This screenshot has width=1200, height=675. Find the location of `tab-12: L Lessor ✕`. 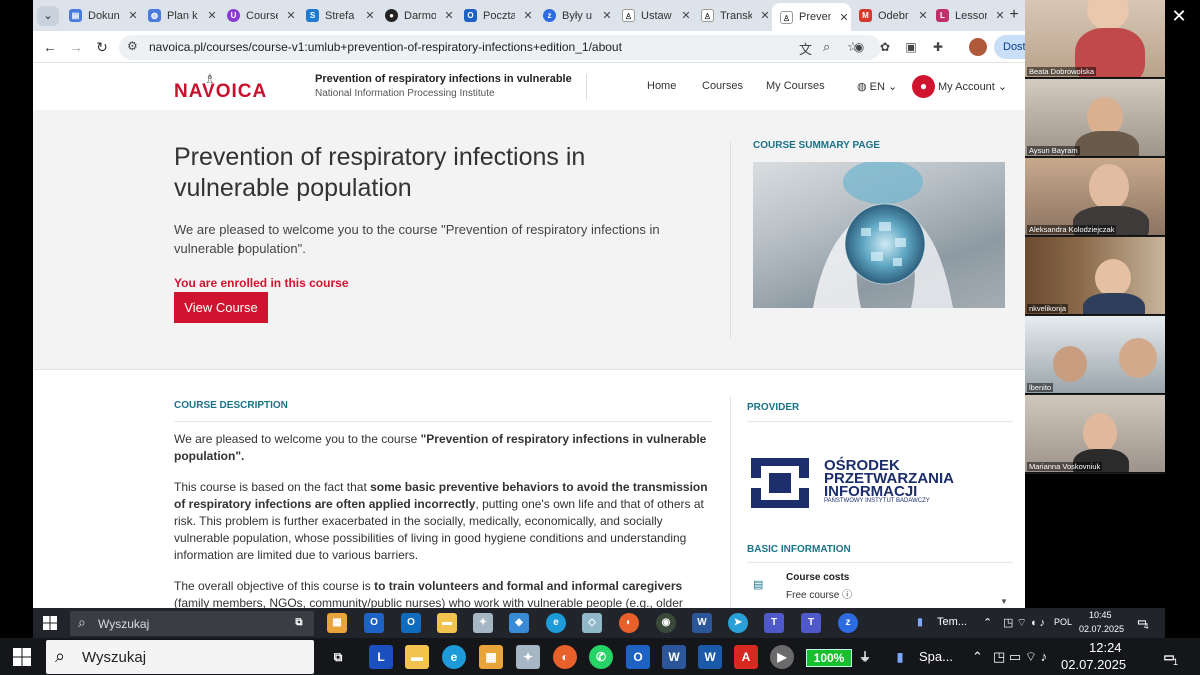

tab-12: L Lessor ✕ is located at coordinates (967, 15).